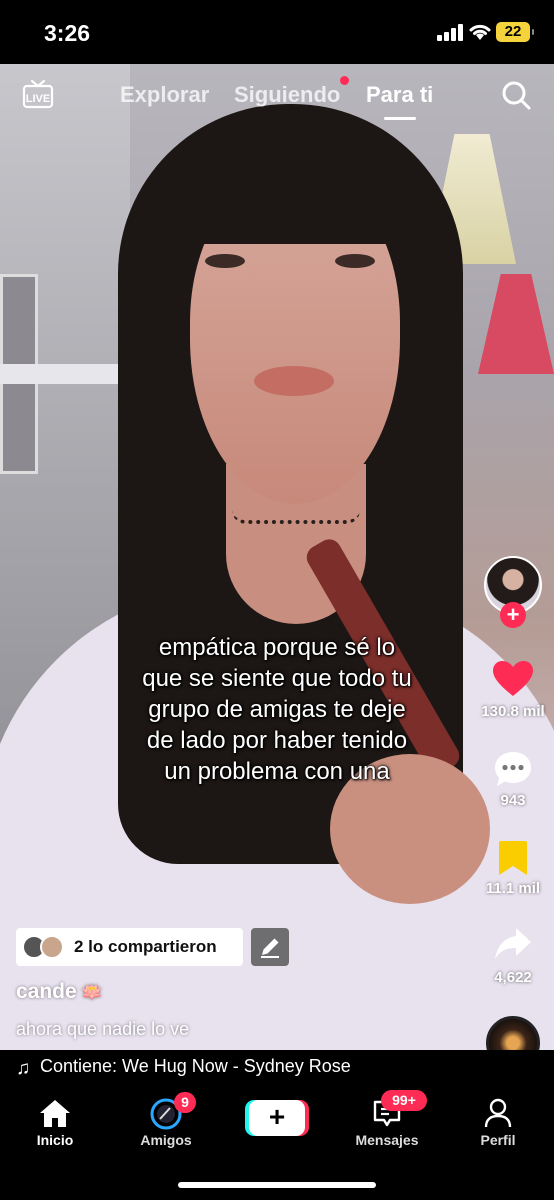 The image size is (554, 1200). What do you see at coordinates (277, 740) in the screenshot?
I see `caption-line: de lado por haber tenido` at bounding box center [277, 740].